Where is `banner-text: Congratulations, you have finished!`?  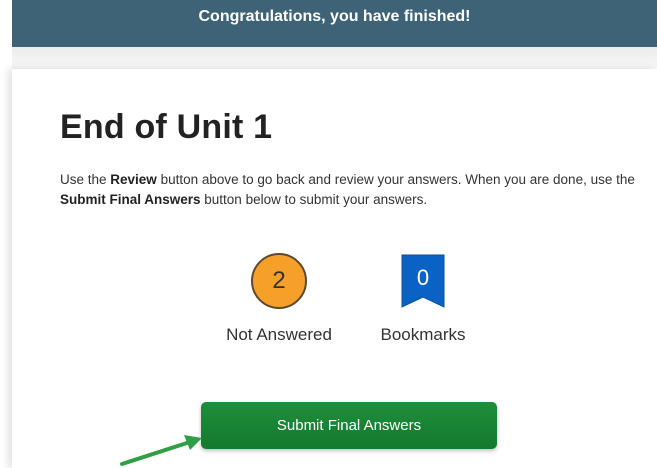
banner-text: Congratulations, you have finished! is located at coordinates (334, 16).